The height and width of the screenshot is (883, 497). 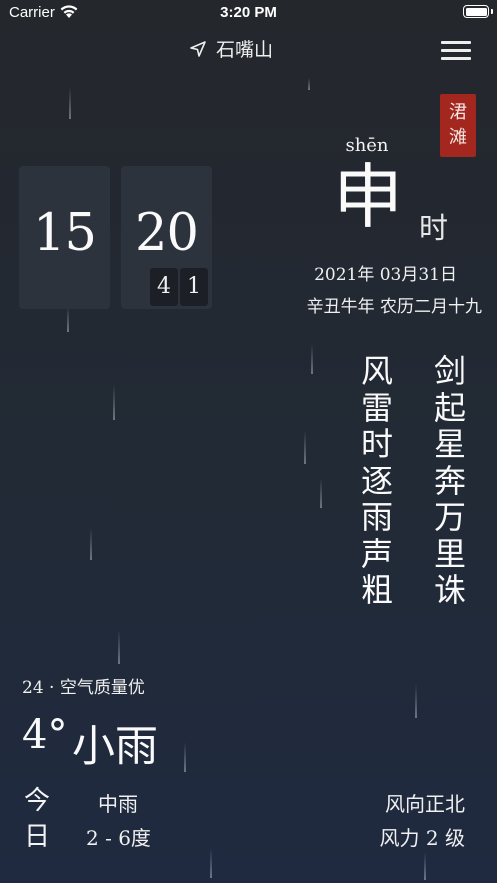 What do you see at coordinates (36, 801) in the screenshot?
I see `today-char: 今` at bounding box center [36, 801].